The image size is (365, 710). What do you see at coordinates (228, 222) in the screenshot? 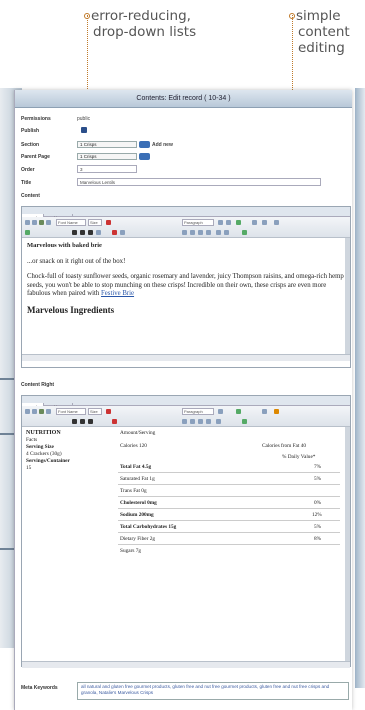
I see `image-icon` at bounding box center [228, 222].